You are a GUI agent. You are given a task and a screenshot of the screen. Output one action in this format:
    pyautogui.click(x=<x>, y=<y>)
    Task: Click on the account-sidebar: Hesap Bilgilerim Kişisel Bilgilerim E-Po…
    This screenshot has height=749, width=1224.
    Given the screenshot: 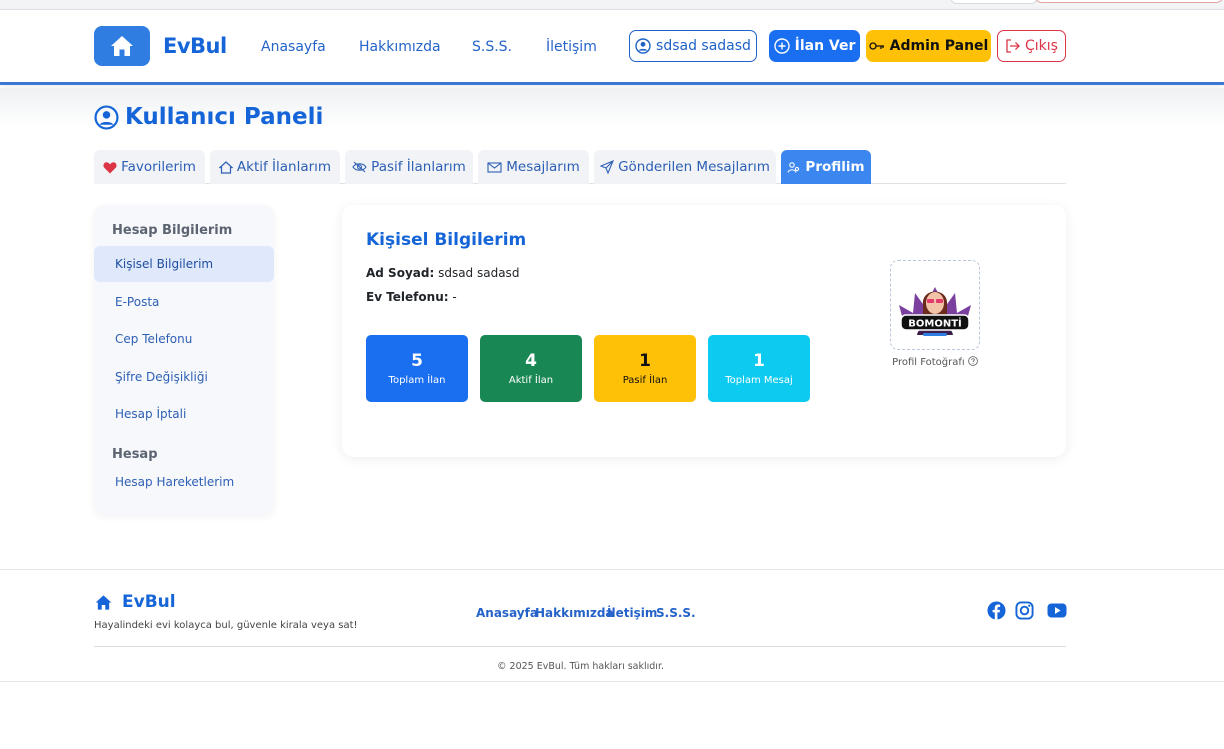 What is the action you would take?
    pyautogui.click(x=184, y=360)
    